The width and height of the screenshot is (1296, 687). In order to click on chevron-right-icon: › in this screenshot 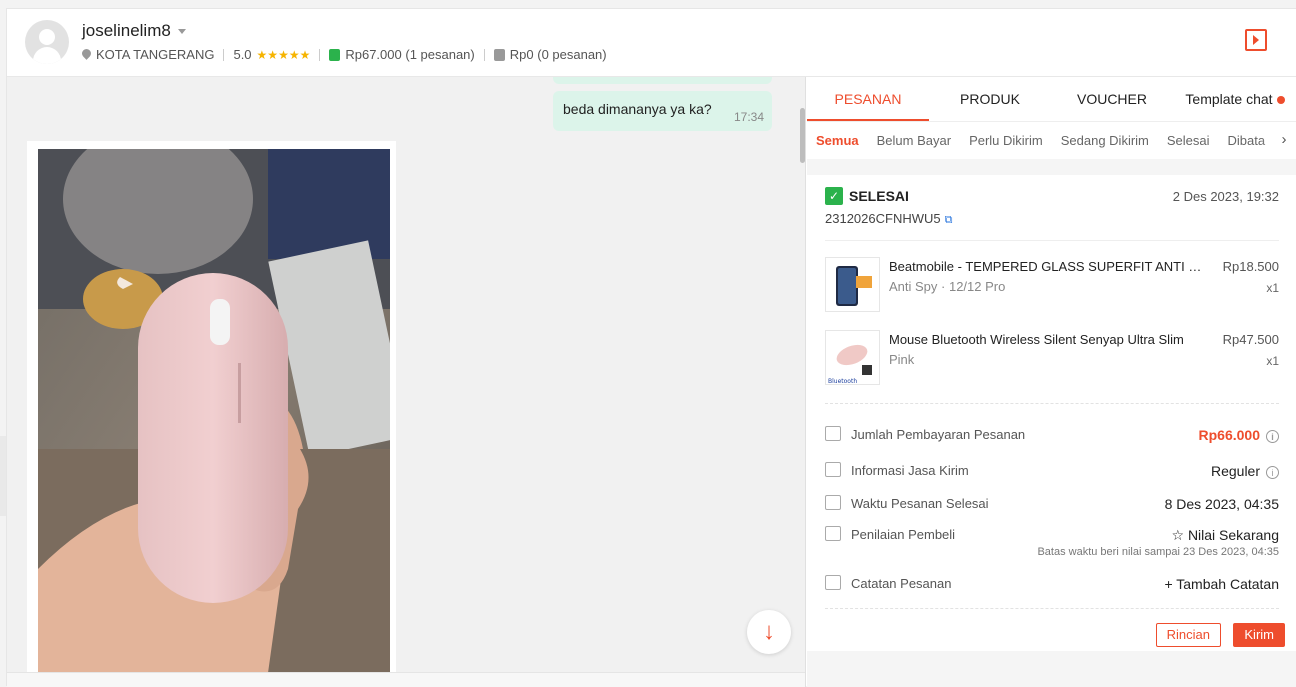, I will do `click(1283, 140)`.